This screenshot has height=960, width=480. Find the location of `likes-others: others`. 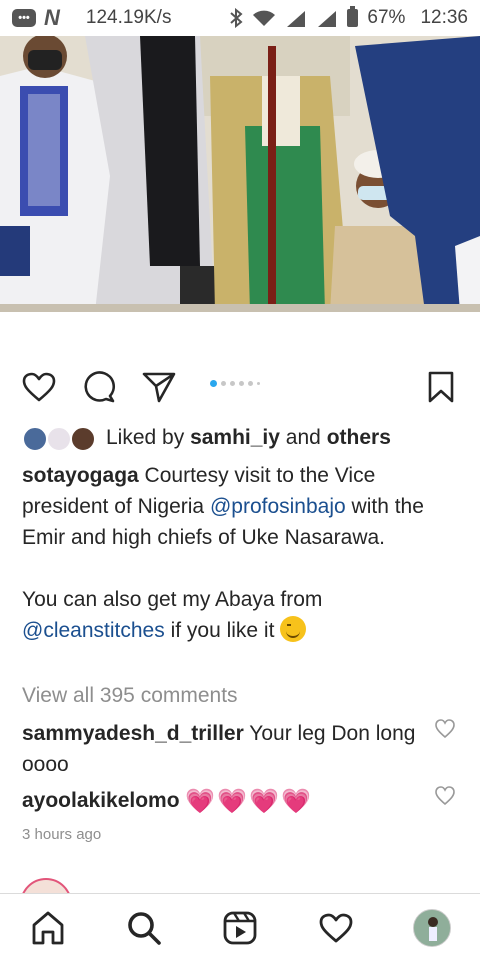

likes-others: others is located at coordinates (359, 437).